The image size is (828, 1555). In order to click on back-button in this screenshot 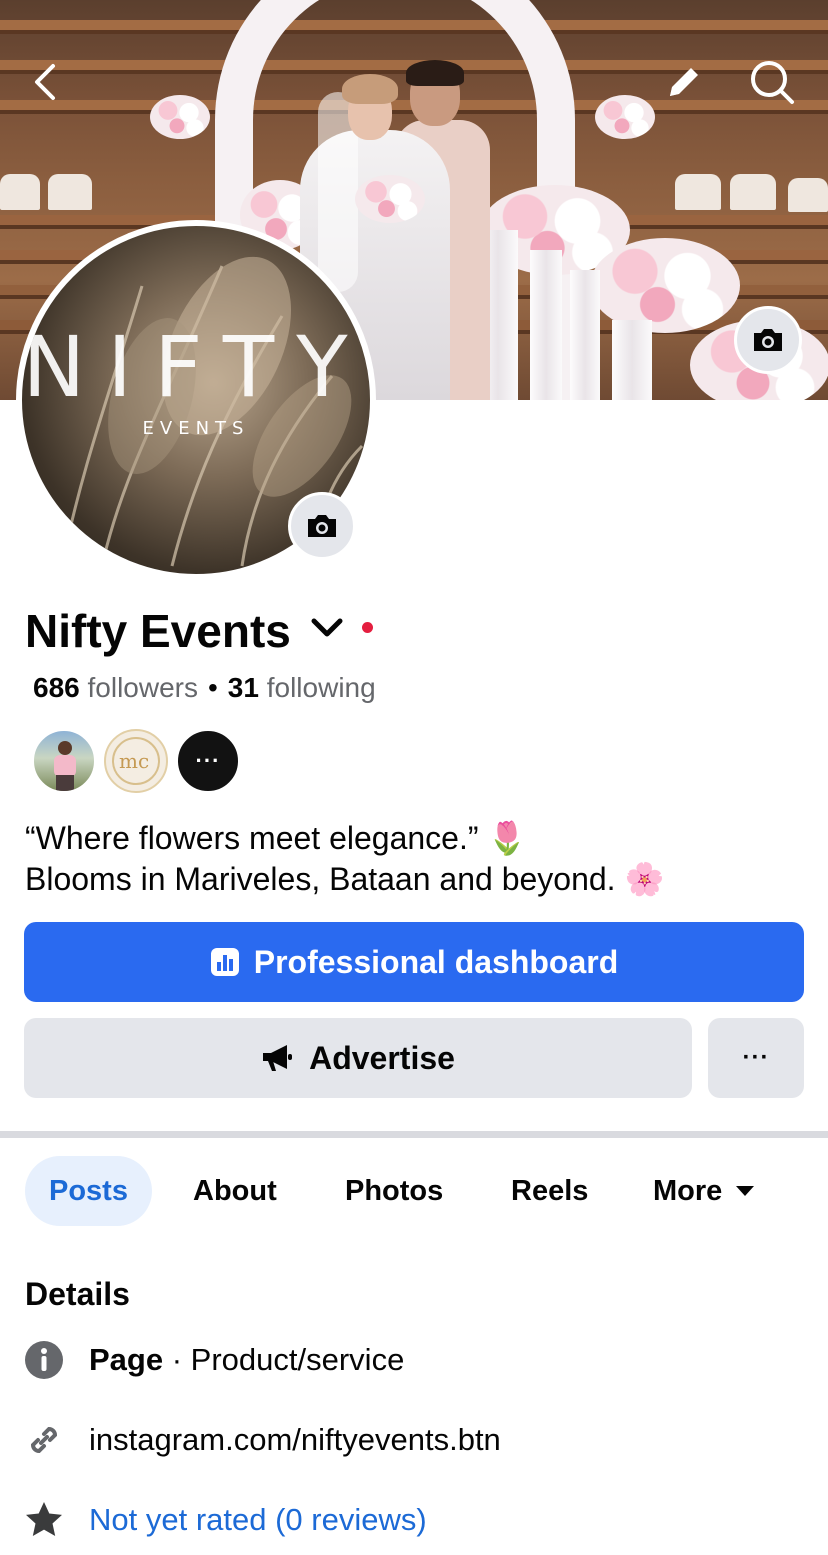, I will do `click(46, 82)`.